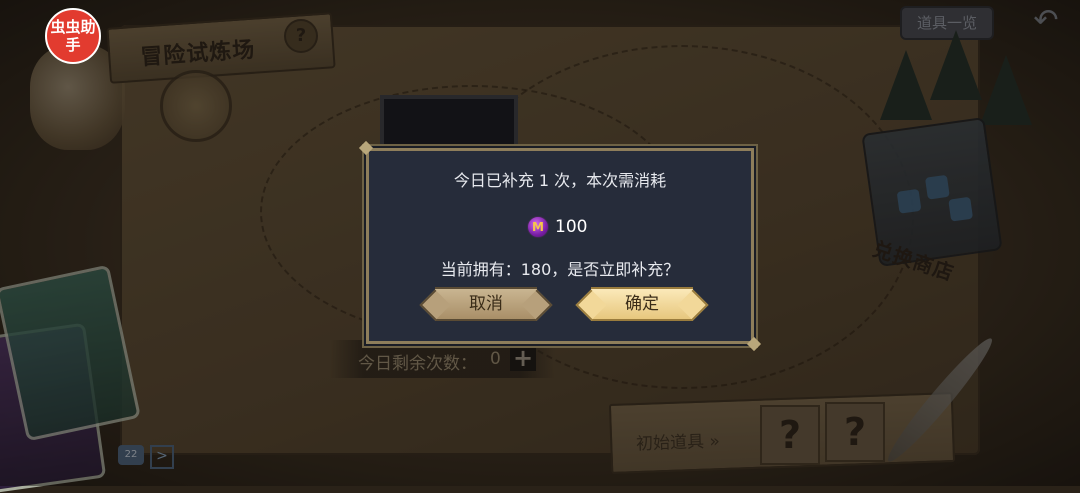  What do you see at coordinates (571, 227) in the screenshot?
I see `cost-value: 100` at bounding box center [571, 227].